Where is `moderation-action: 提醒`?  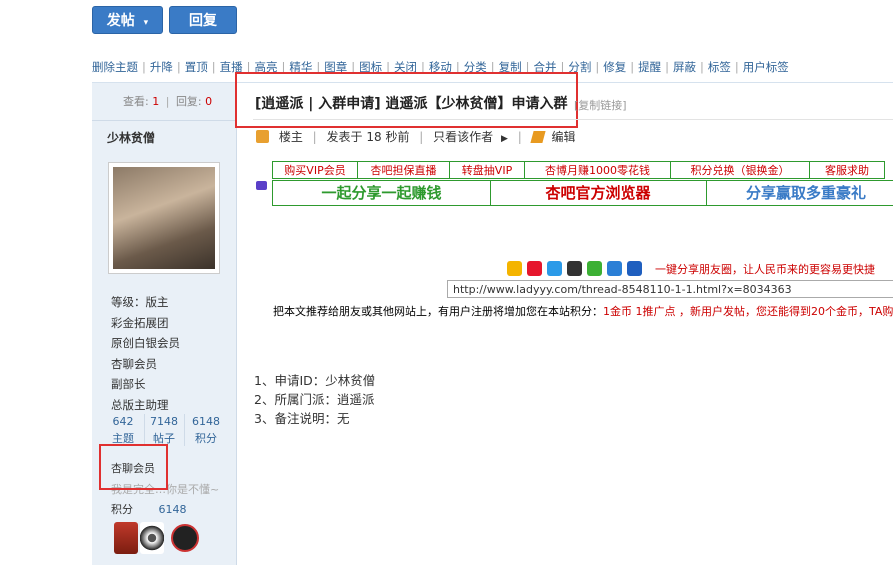 moderation-action: 提醒 is located at coordinates (649, 67).